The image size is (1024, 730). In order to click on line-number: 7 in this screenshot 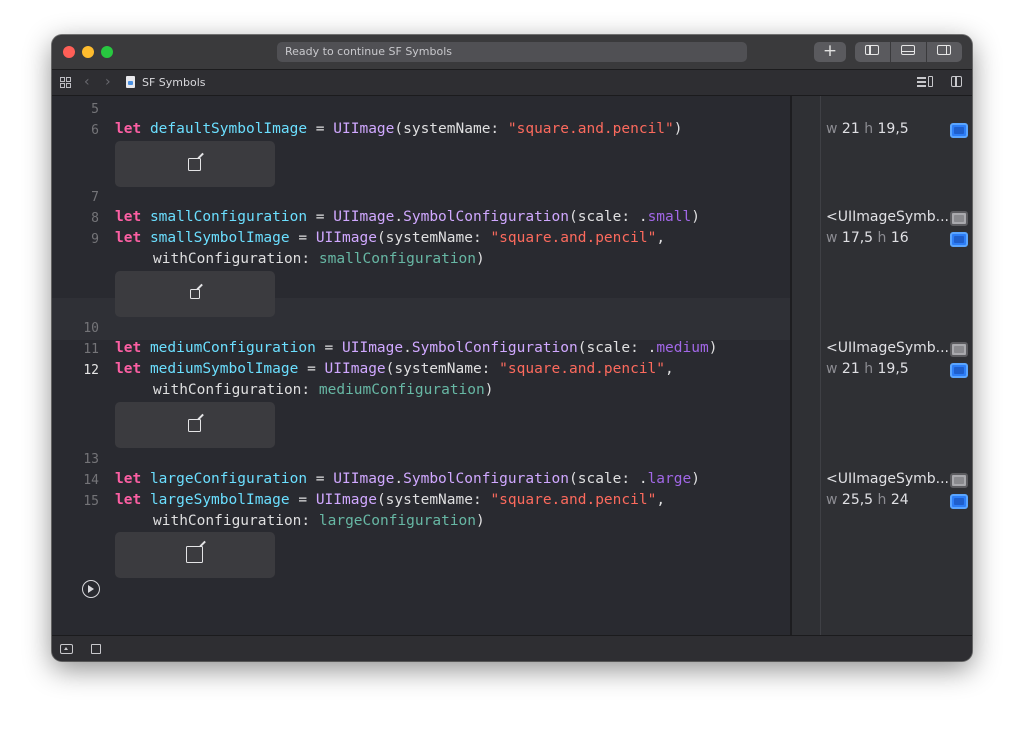, I will do `click(95, 197)`.